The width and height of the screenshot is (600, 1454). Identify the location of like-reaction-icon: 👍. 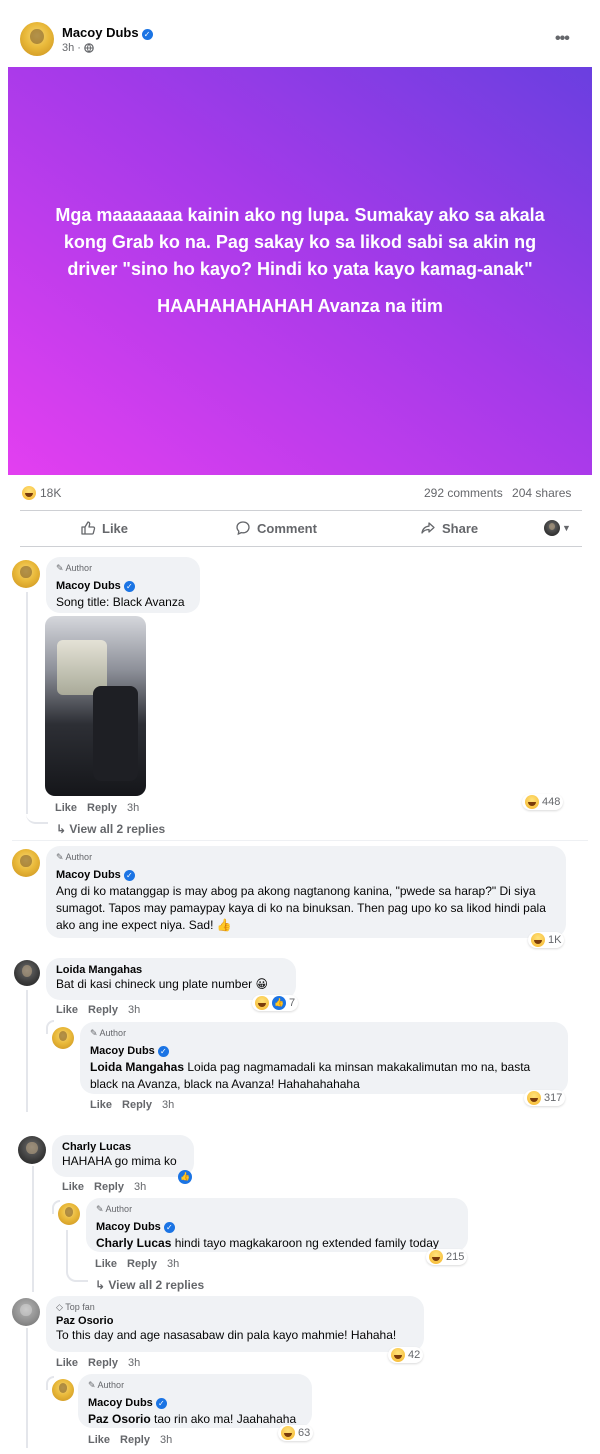
(185, 1177).